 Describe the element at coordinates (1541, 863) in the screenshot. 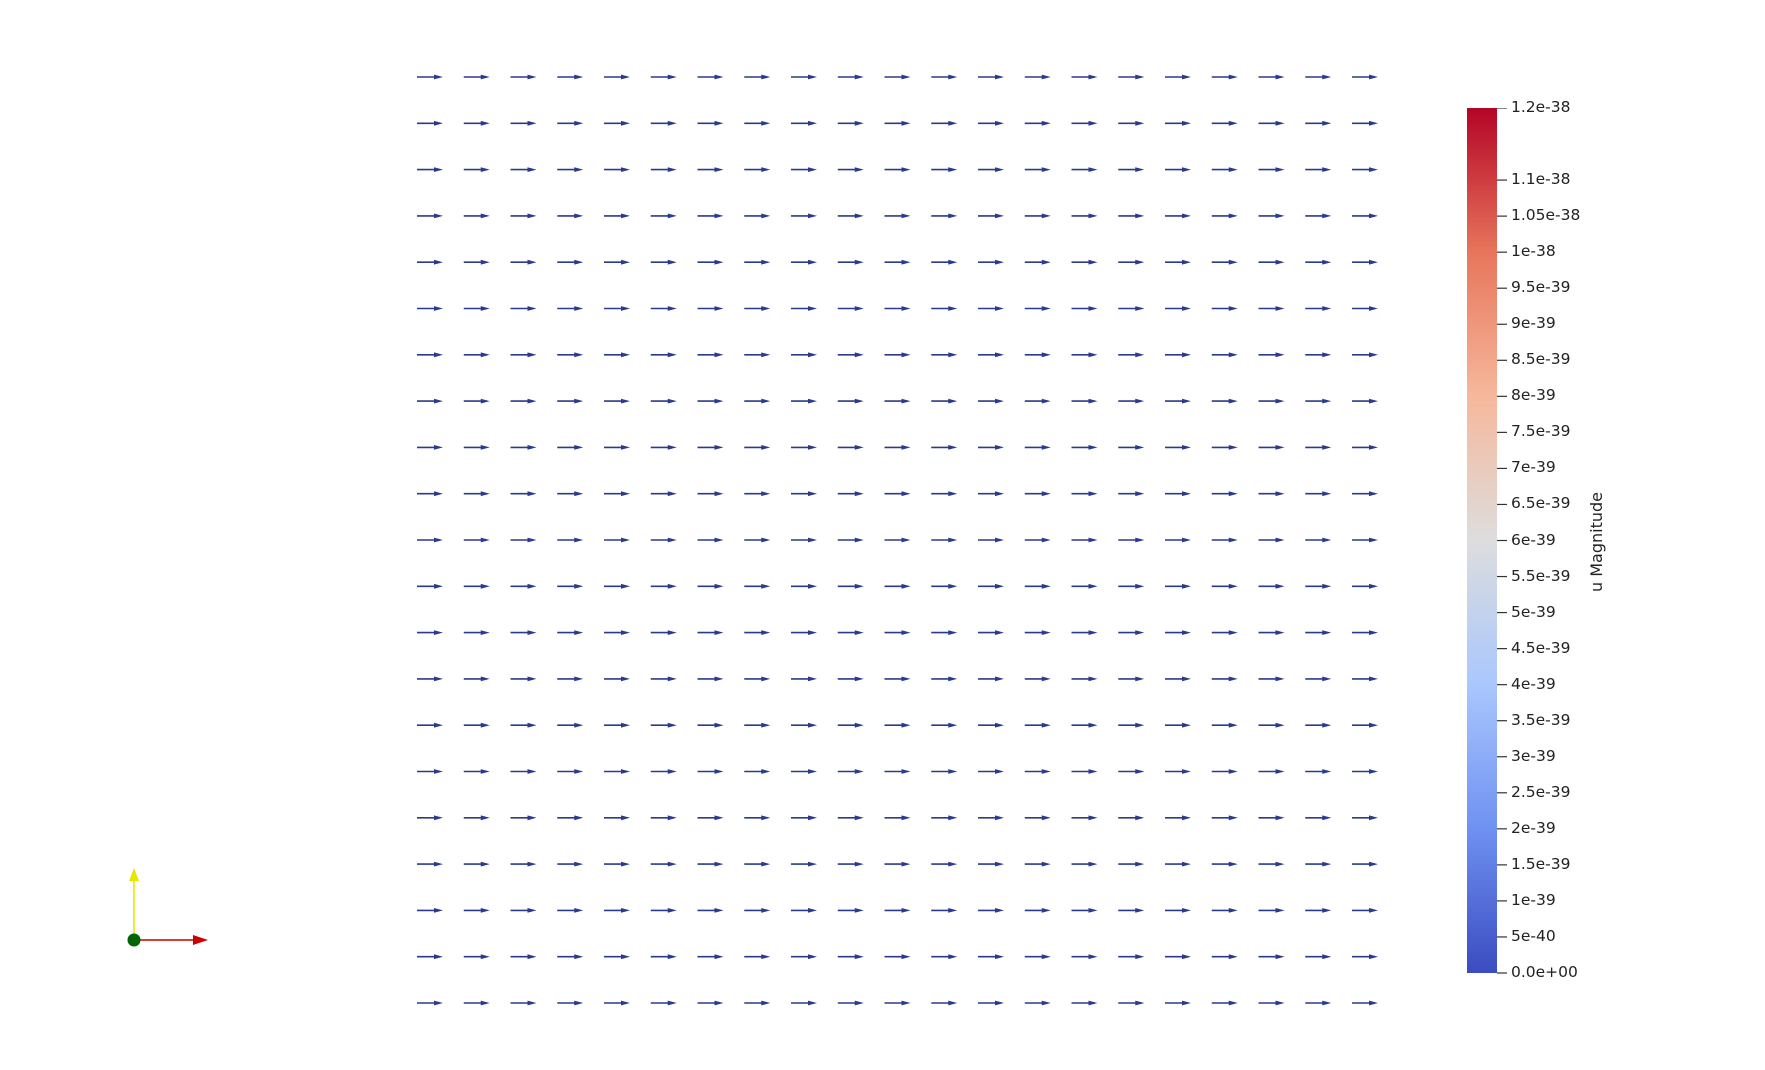

I see `scalar-bar-tick-label: 1.5e-39` at that location.